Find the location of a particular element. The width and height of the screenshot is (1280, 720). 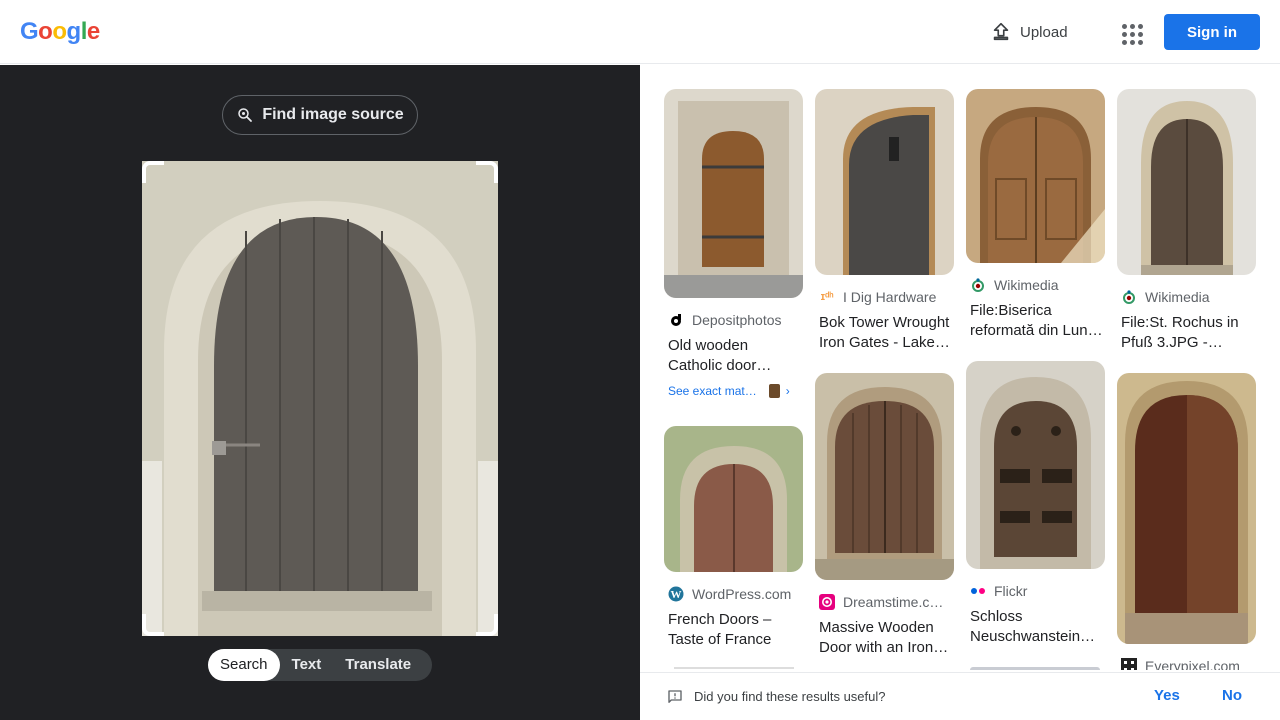

feedback-icon is located at coordinates (675, 696).